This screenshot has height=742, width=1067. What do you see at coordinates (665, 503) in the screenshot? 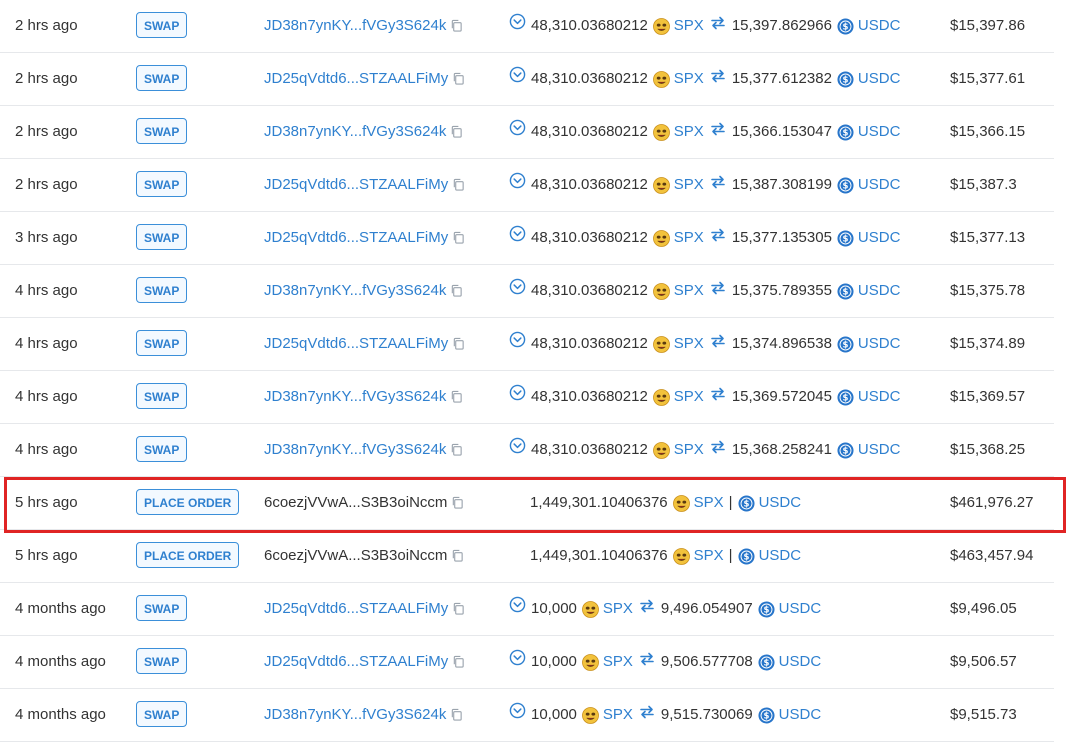
I see `order-amount-cell: 1,449,301.10406376 SPX | $ USDC` at bounding box center [665, 503].